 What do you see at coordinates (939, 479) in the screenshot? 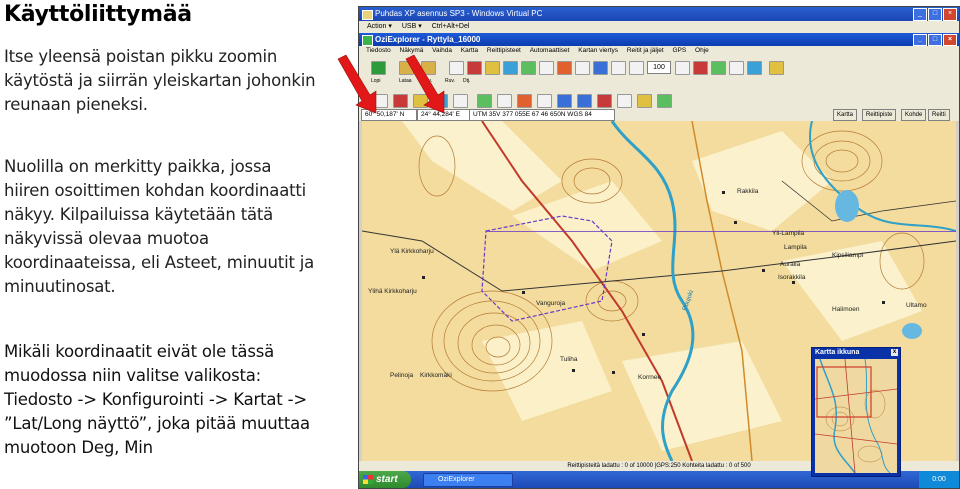
I see `clock: 0:00` at bounding box center [939, 479].